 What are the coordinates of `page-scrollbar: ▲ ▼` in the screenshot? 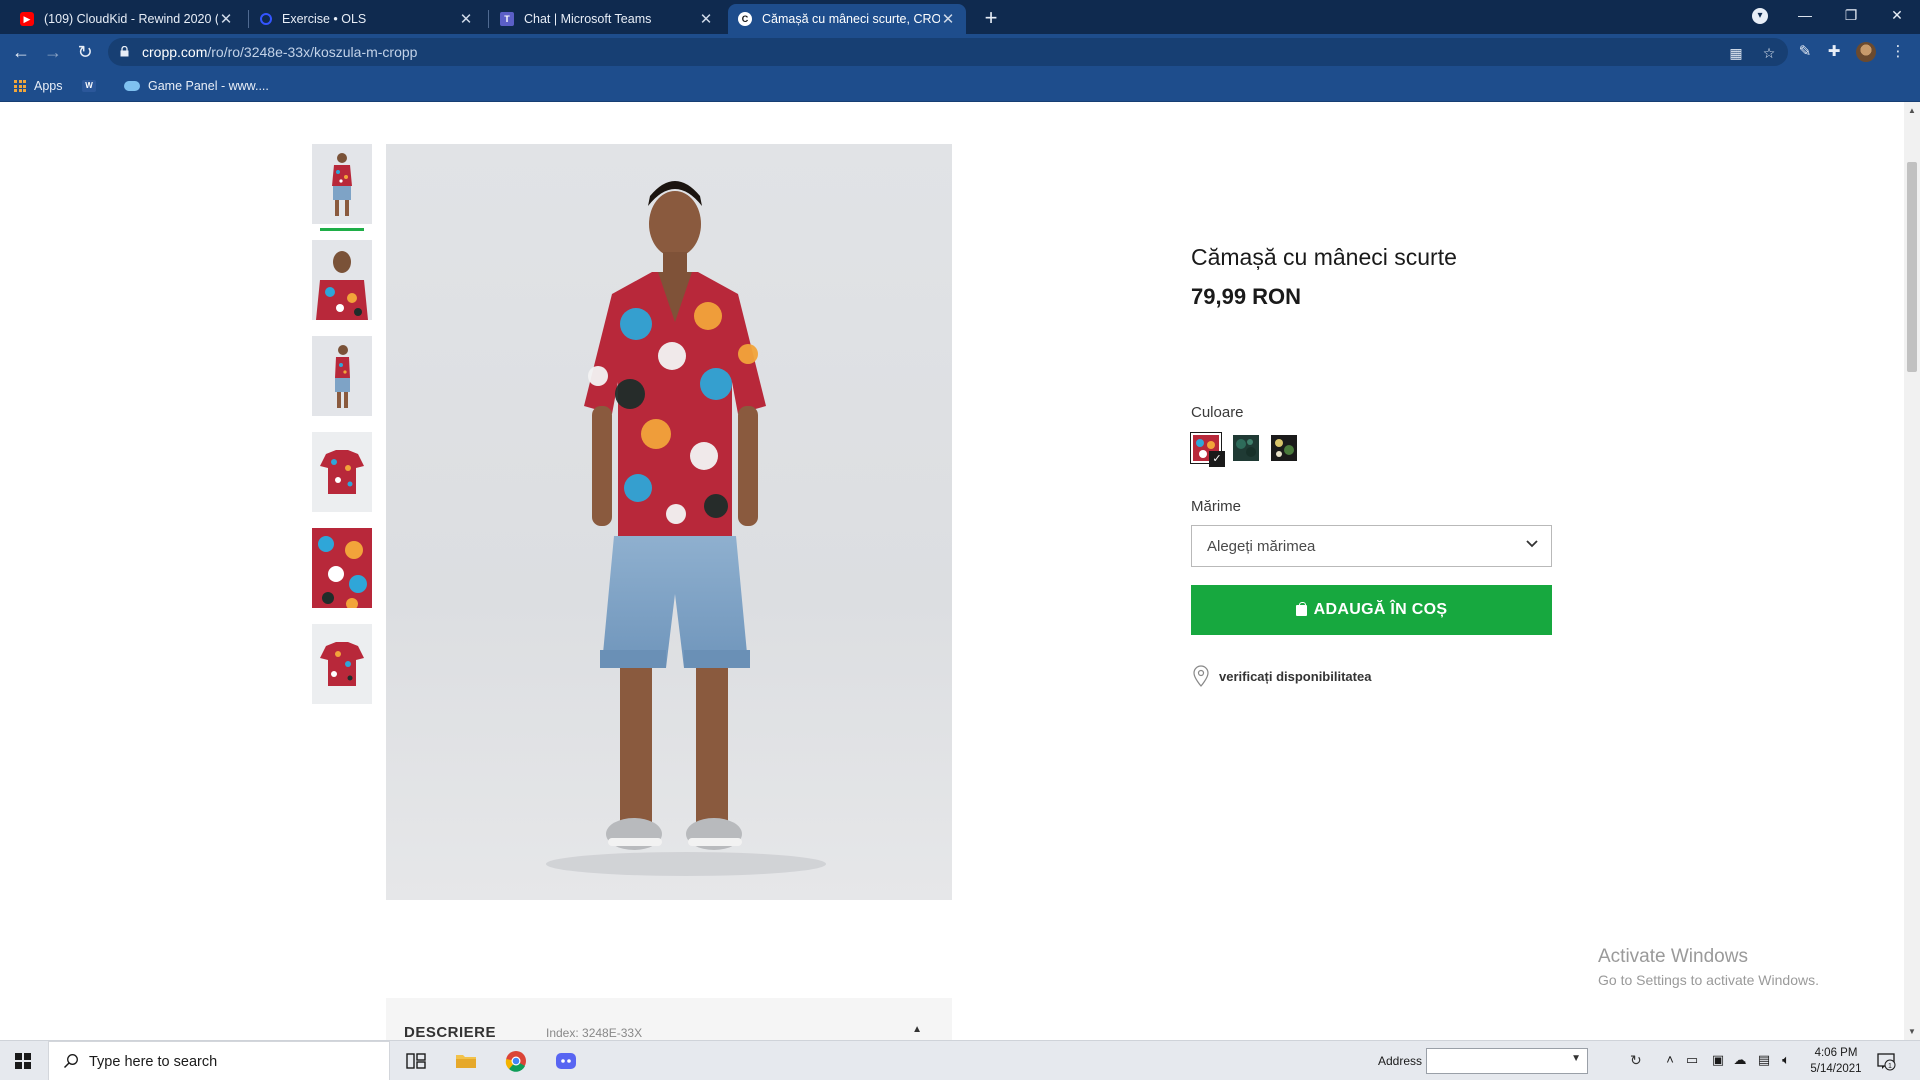 It's located at (1912, 571).